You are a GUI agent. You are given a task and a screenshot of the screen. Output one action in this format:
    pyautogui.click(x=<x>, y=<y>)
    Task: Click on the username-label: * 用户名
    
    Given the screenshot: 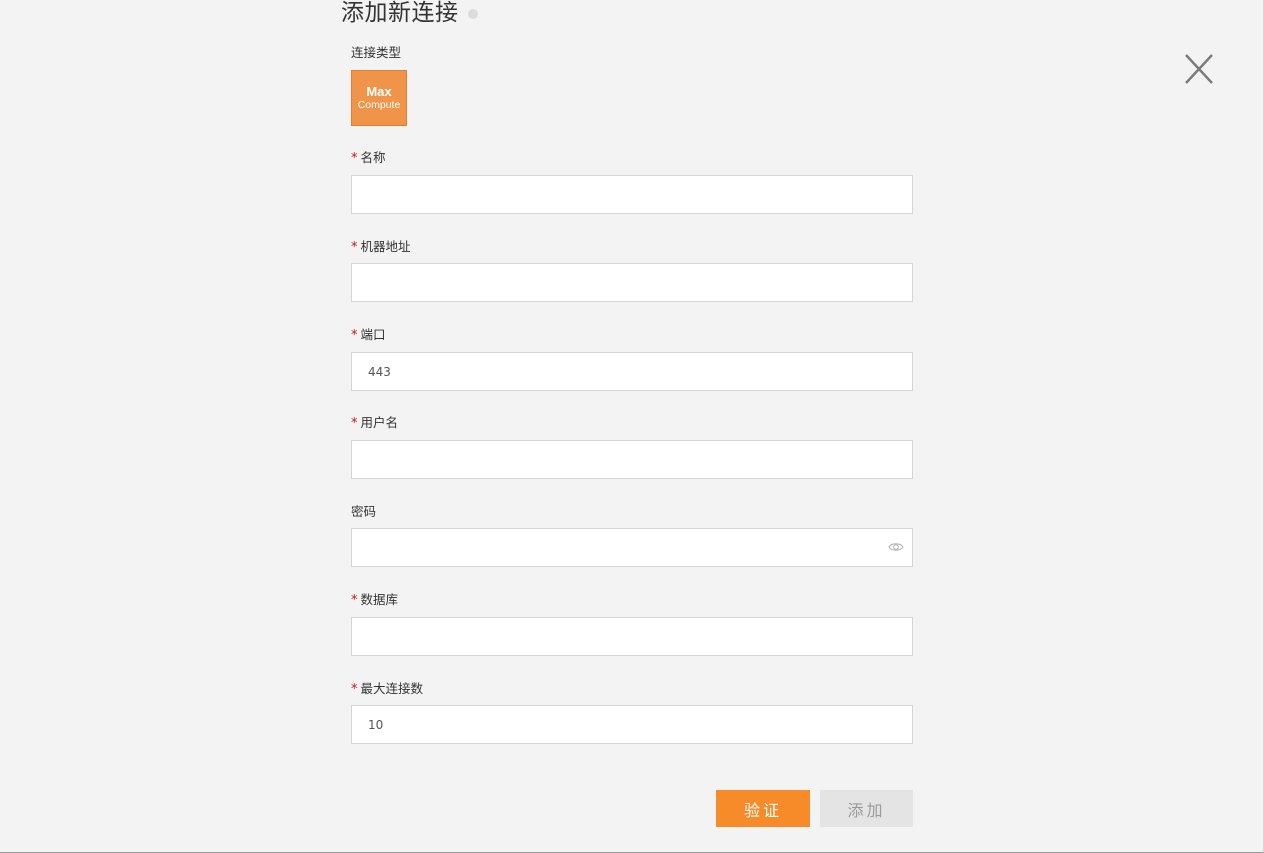 What is the action you would take?
    pyautogui.click(x=374, y=423)
    